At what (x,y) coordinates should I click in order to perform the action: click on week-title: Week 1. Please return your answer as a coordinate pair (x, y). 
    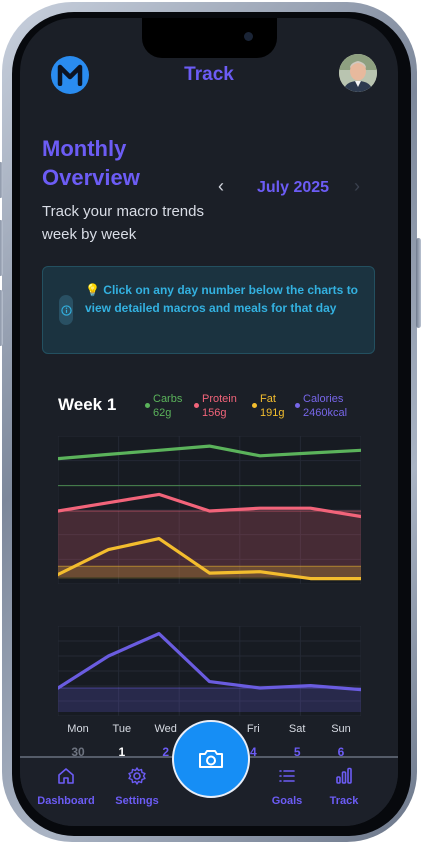
    Looking at the image, I should click on (87, 404).